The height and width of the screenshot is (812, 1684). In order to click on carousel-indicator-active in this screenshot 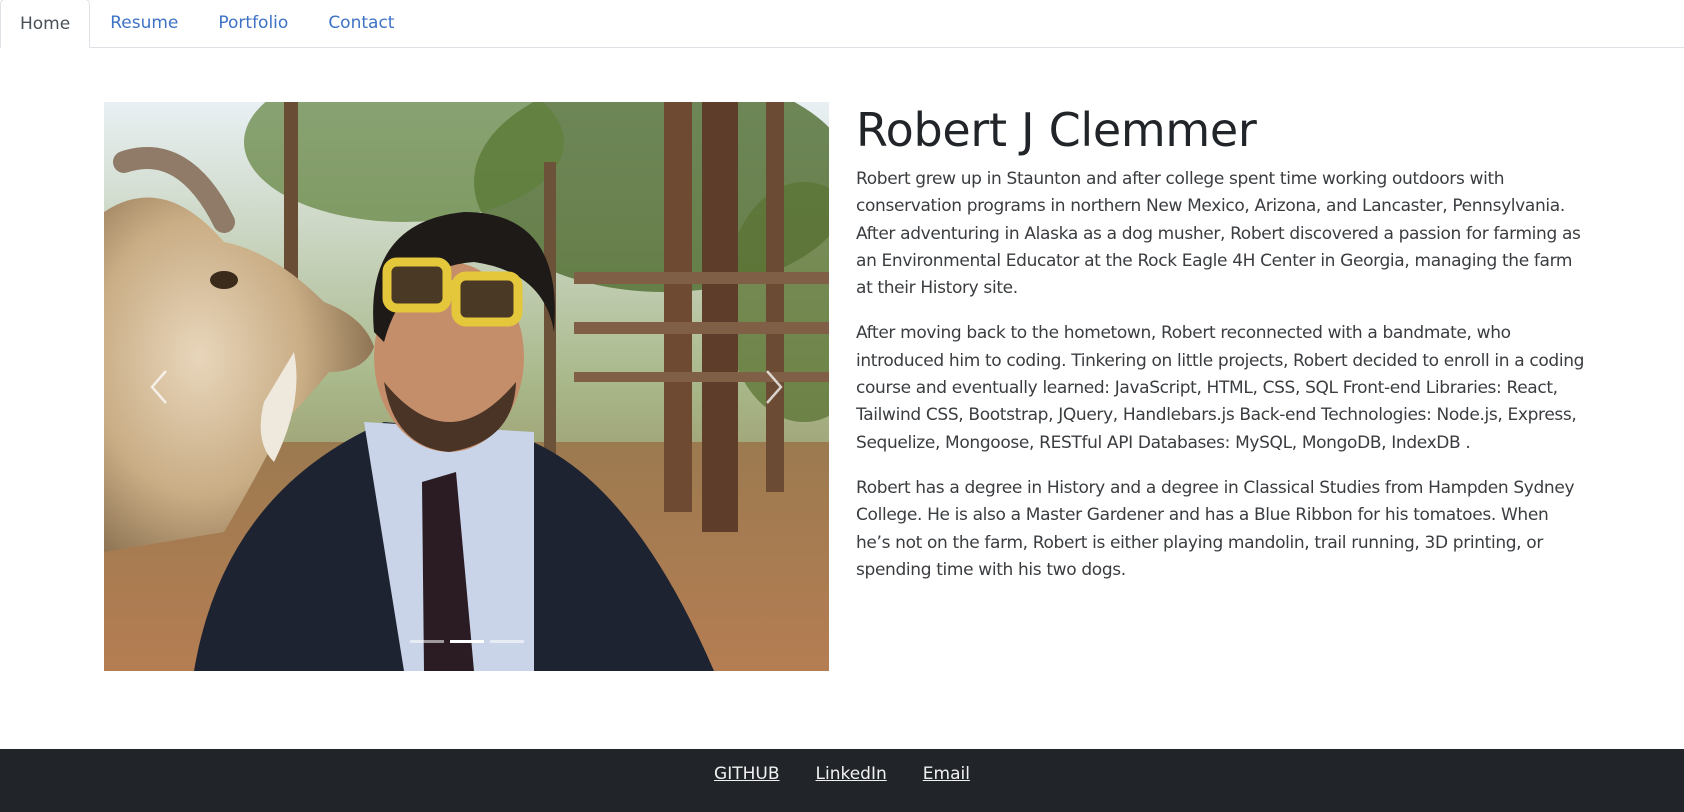, I will do `click(466, 641)`.